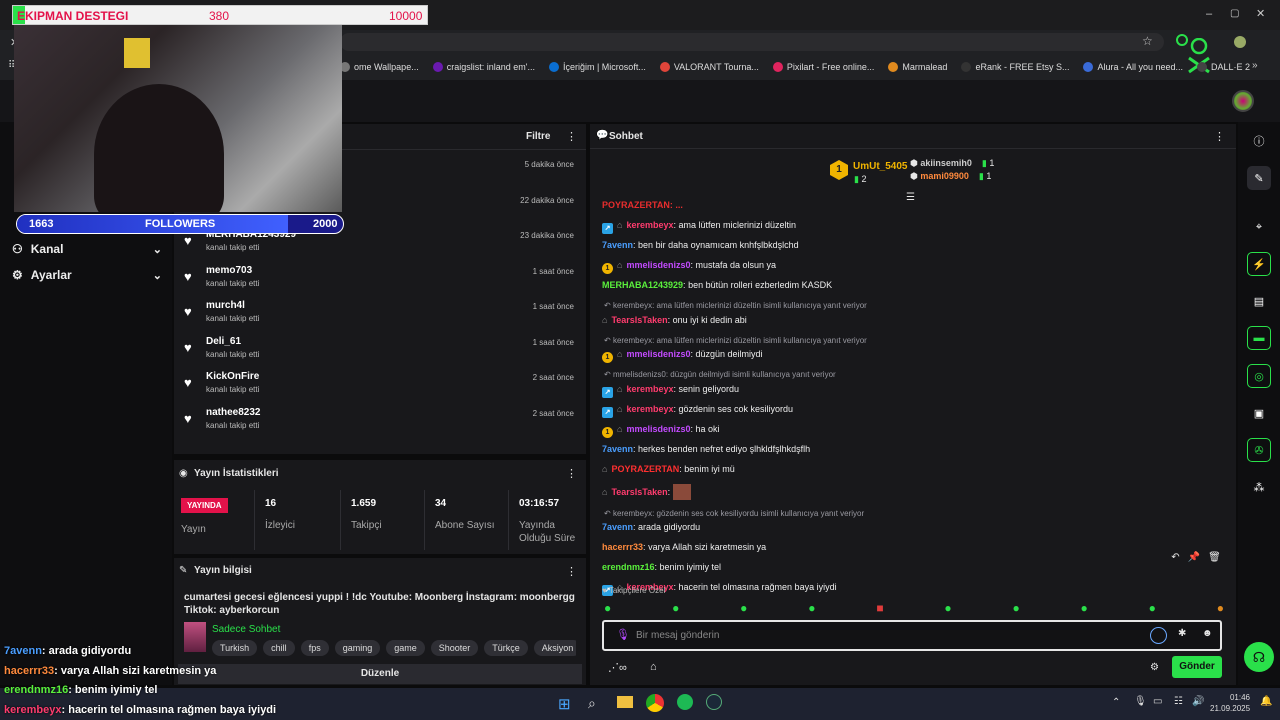 Image resolution: width=1280 pixels, height=720 pixels. What do you see at coordinates (1259, 301) in the screenshot?
I see `document-icon: ▤` at bounding box center [1259, 301].